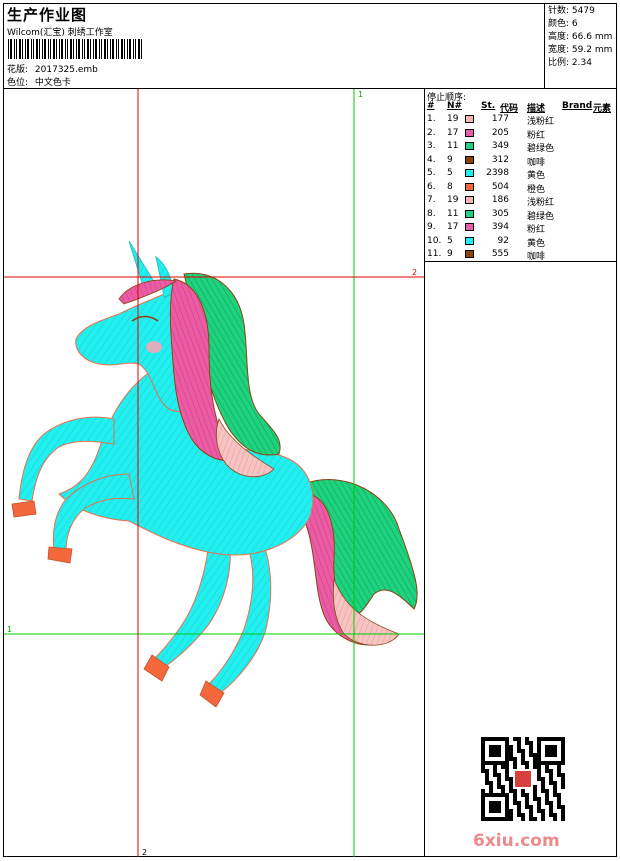 The image size is (620, 861). Describe the element at coordinates (431, 146) in the screenshot. I see `stop-row-index: 3.` at that location.